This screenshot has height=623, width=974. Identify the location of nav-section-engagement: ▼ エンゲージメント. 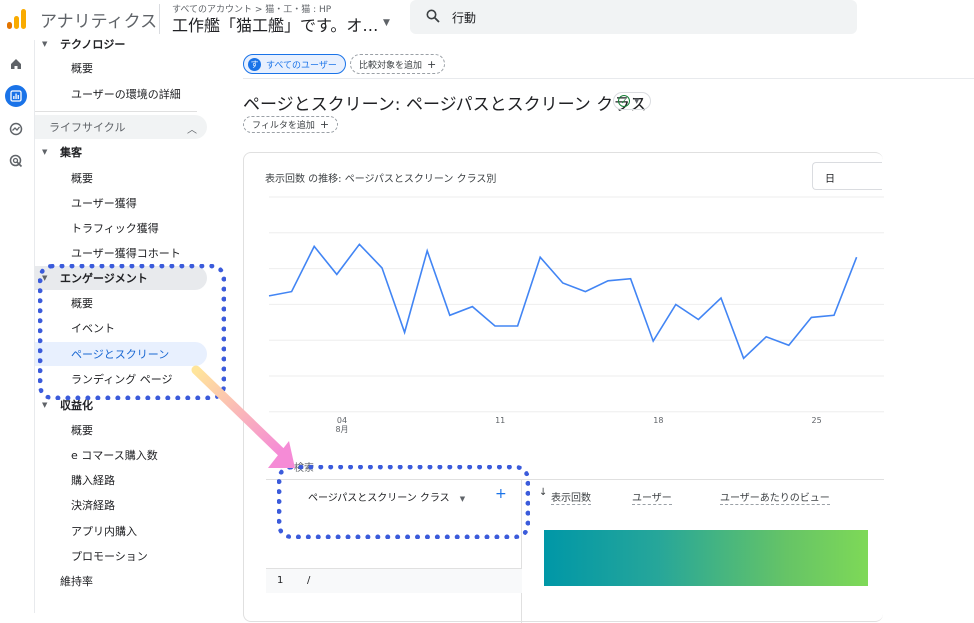
(121, 278).